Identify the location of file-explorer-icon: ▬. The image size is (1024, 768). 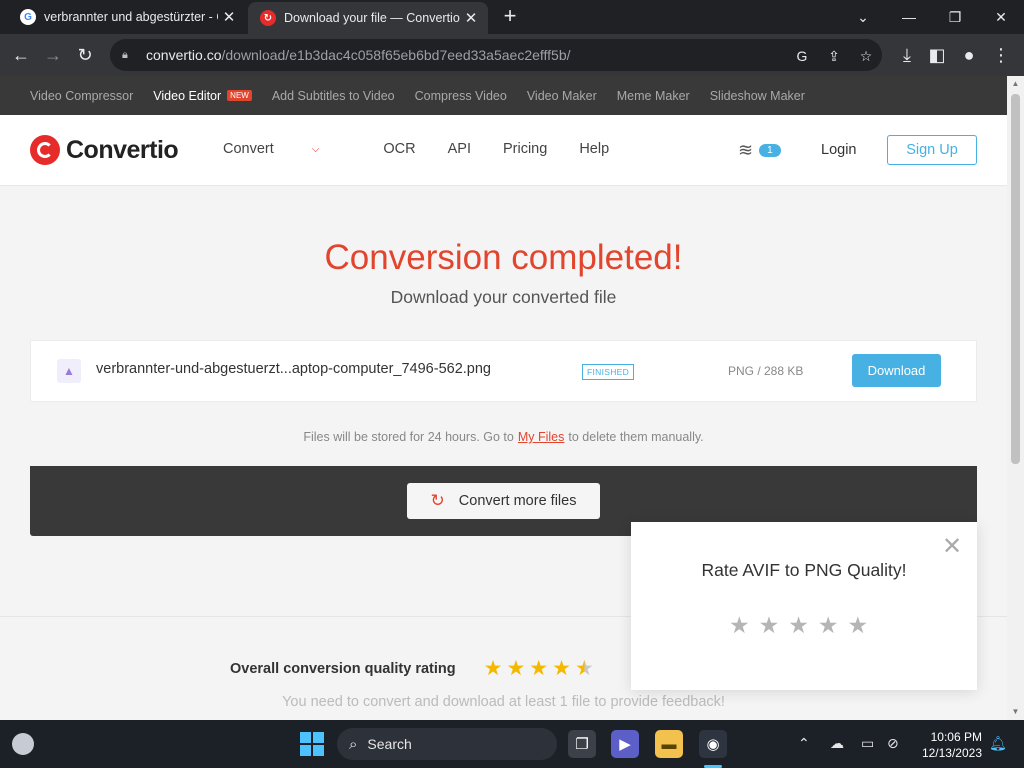
(669, 744).